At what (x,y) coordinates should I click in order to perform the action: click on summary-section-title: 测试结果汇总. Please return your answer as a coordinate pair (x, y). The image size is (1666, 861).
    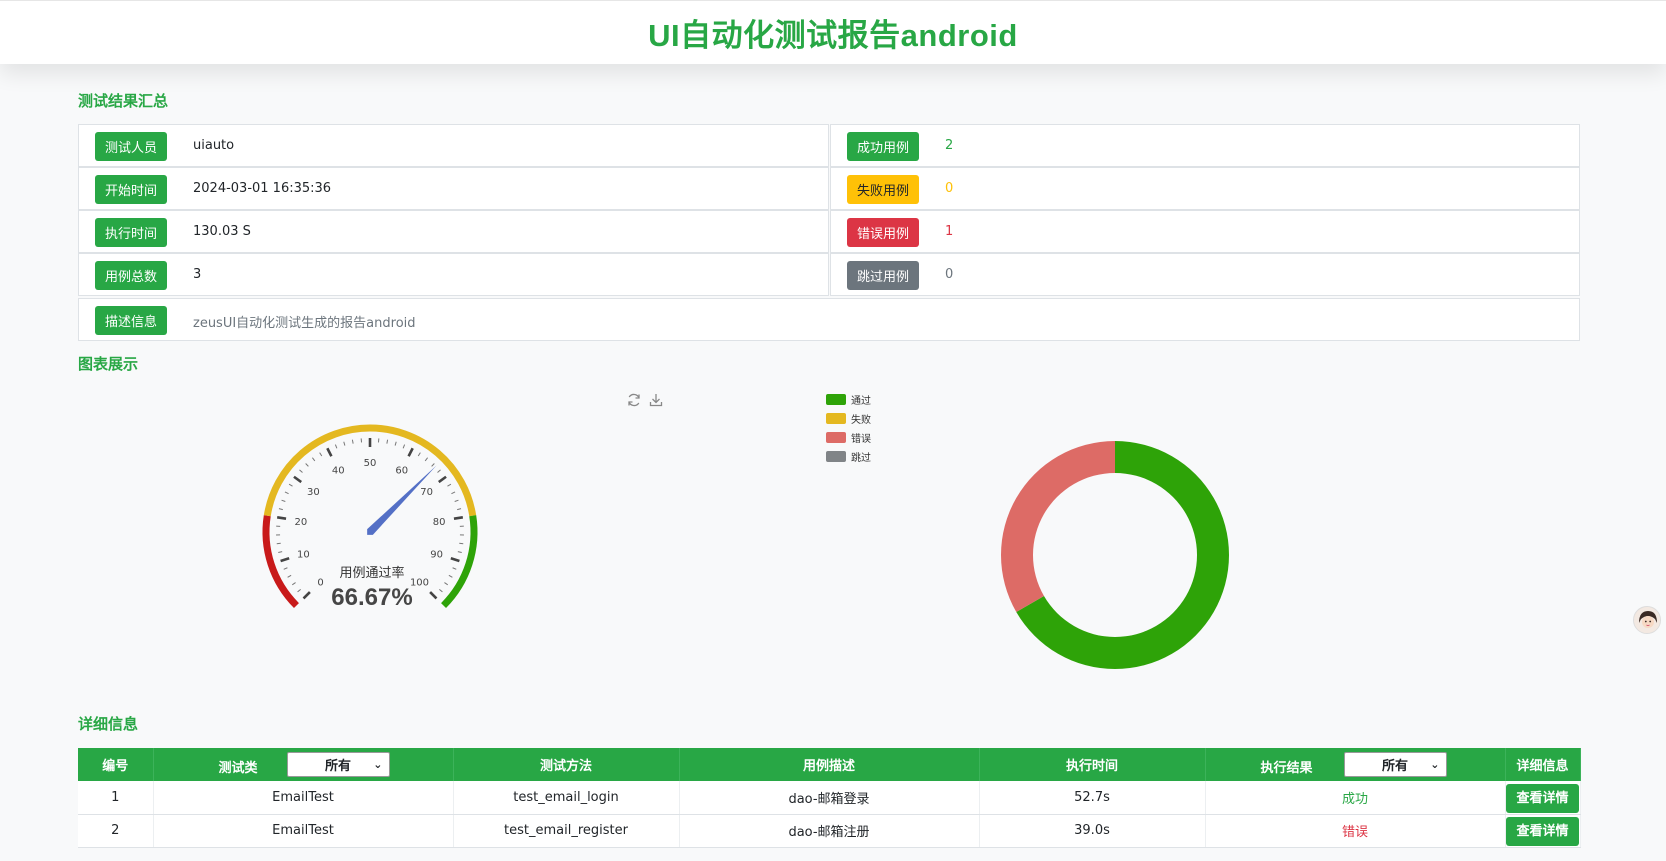
    Looking at the image, I should click on (123, 101).